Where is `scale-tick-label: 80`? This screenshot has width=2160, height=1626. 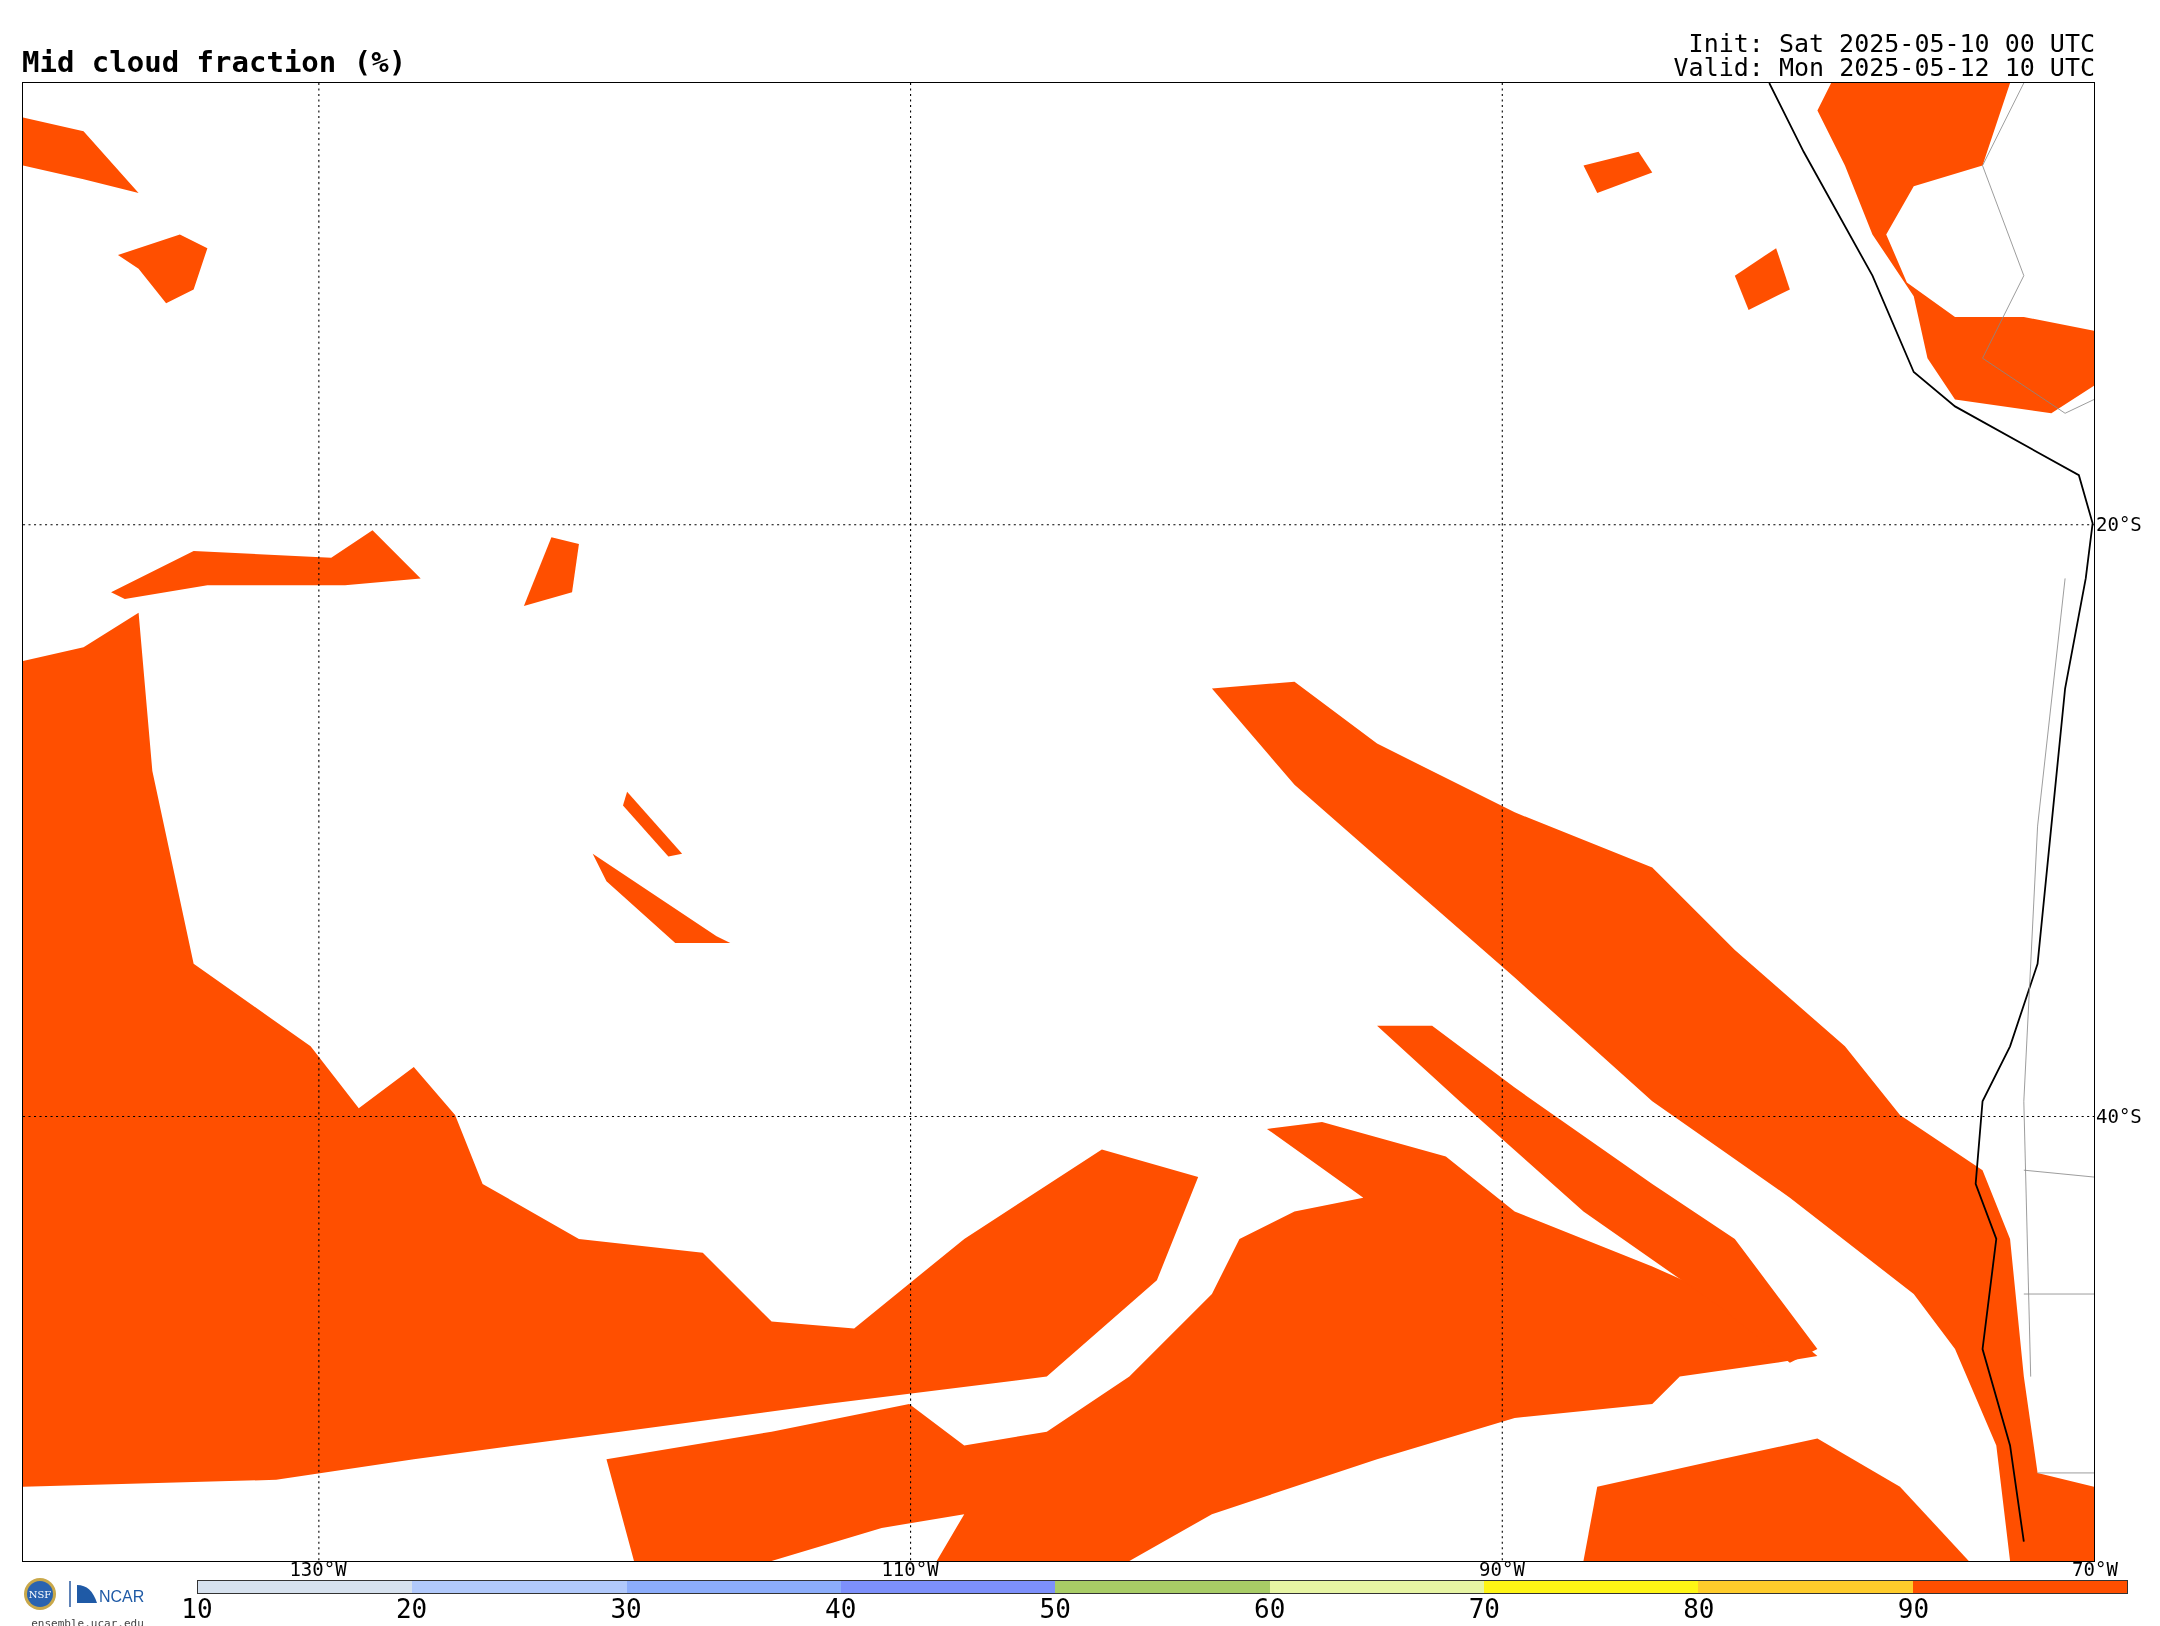
scale-tick-label: 80 is located at coordinates (1699, 1609).